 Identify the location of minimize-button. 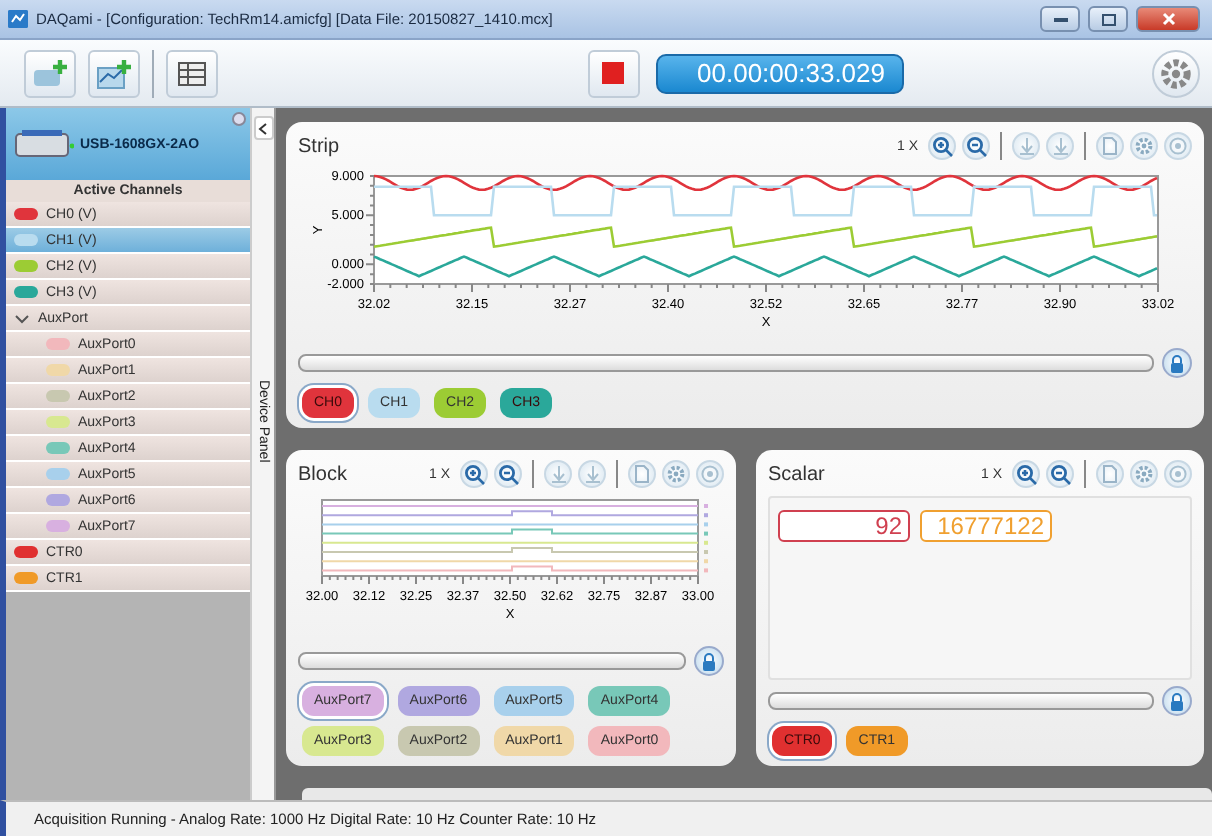
(1060, 19).